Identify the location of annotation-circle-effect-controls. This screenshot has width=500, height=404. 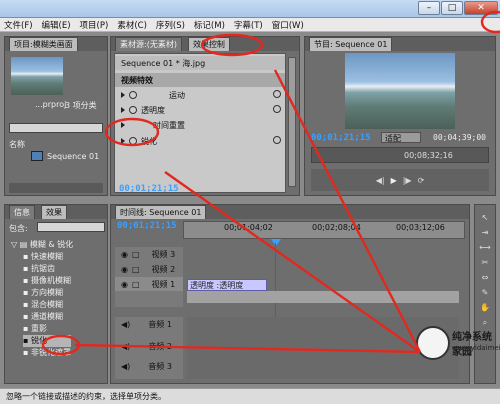
(232, 45).